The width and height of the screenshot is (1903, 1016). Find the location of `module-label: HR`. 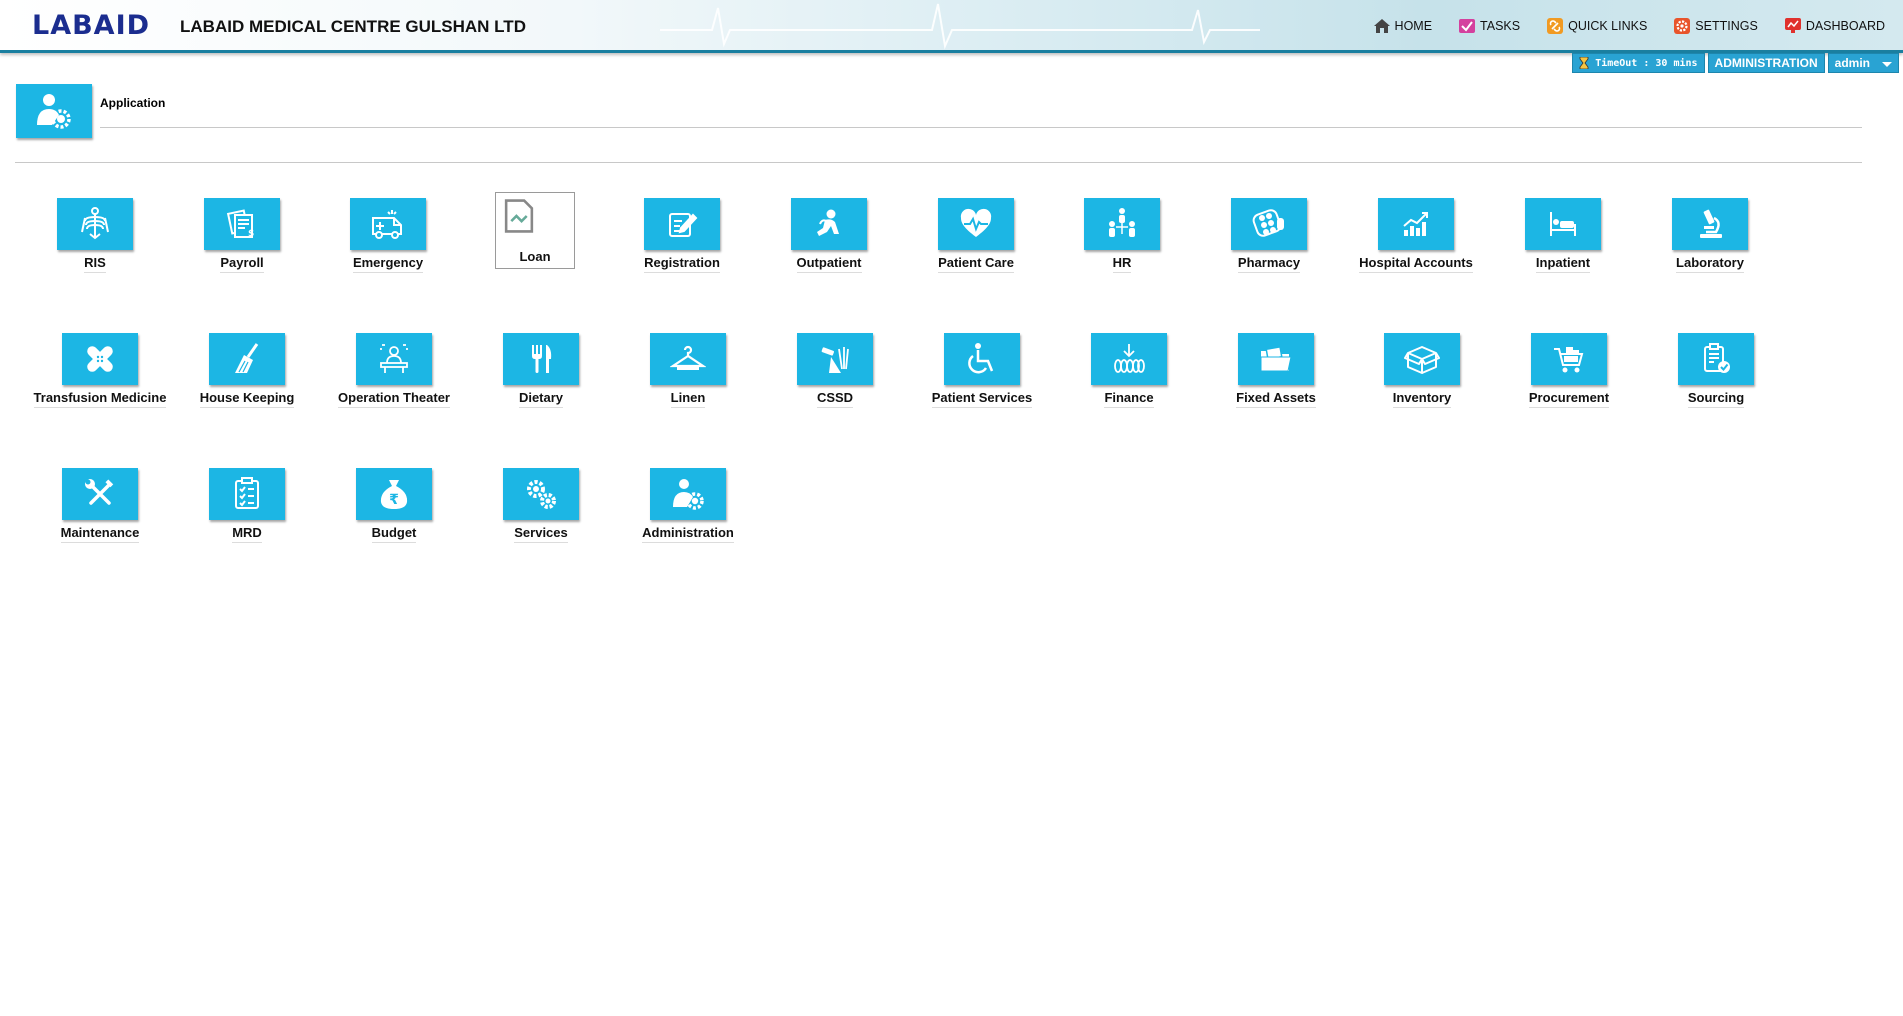

module-label: HR is located at coordinates (1122, 264).